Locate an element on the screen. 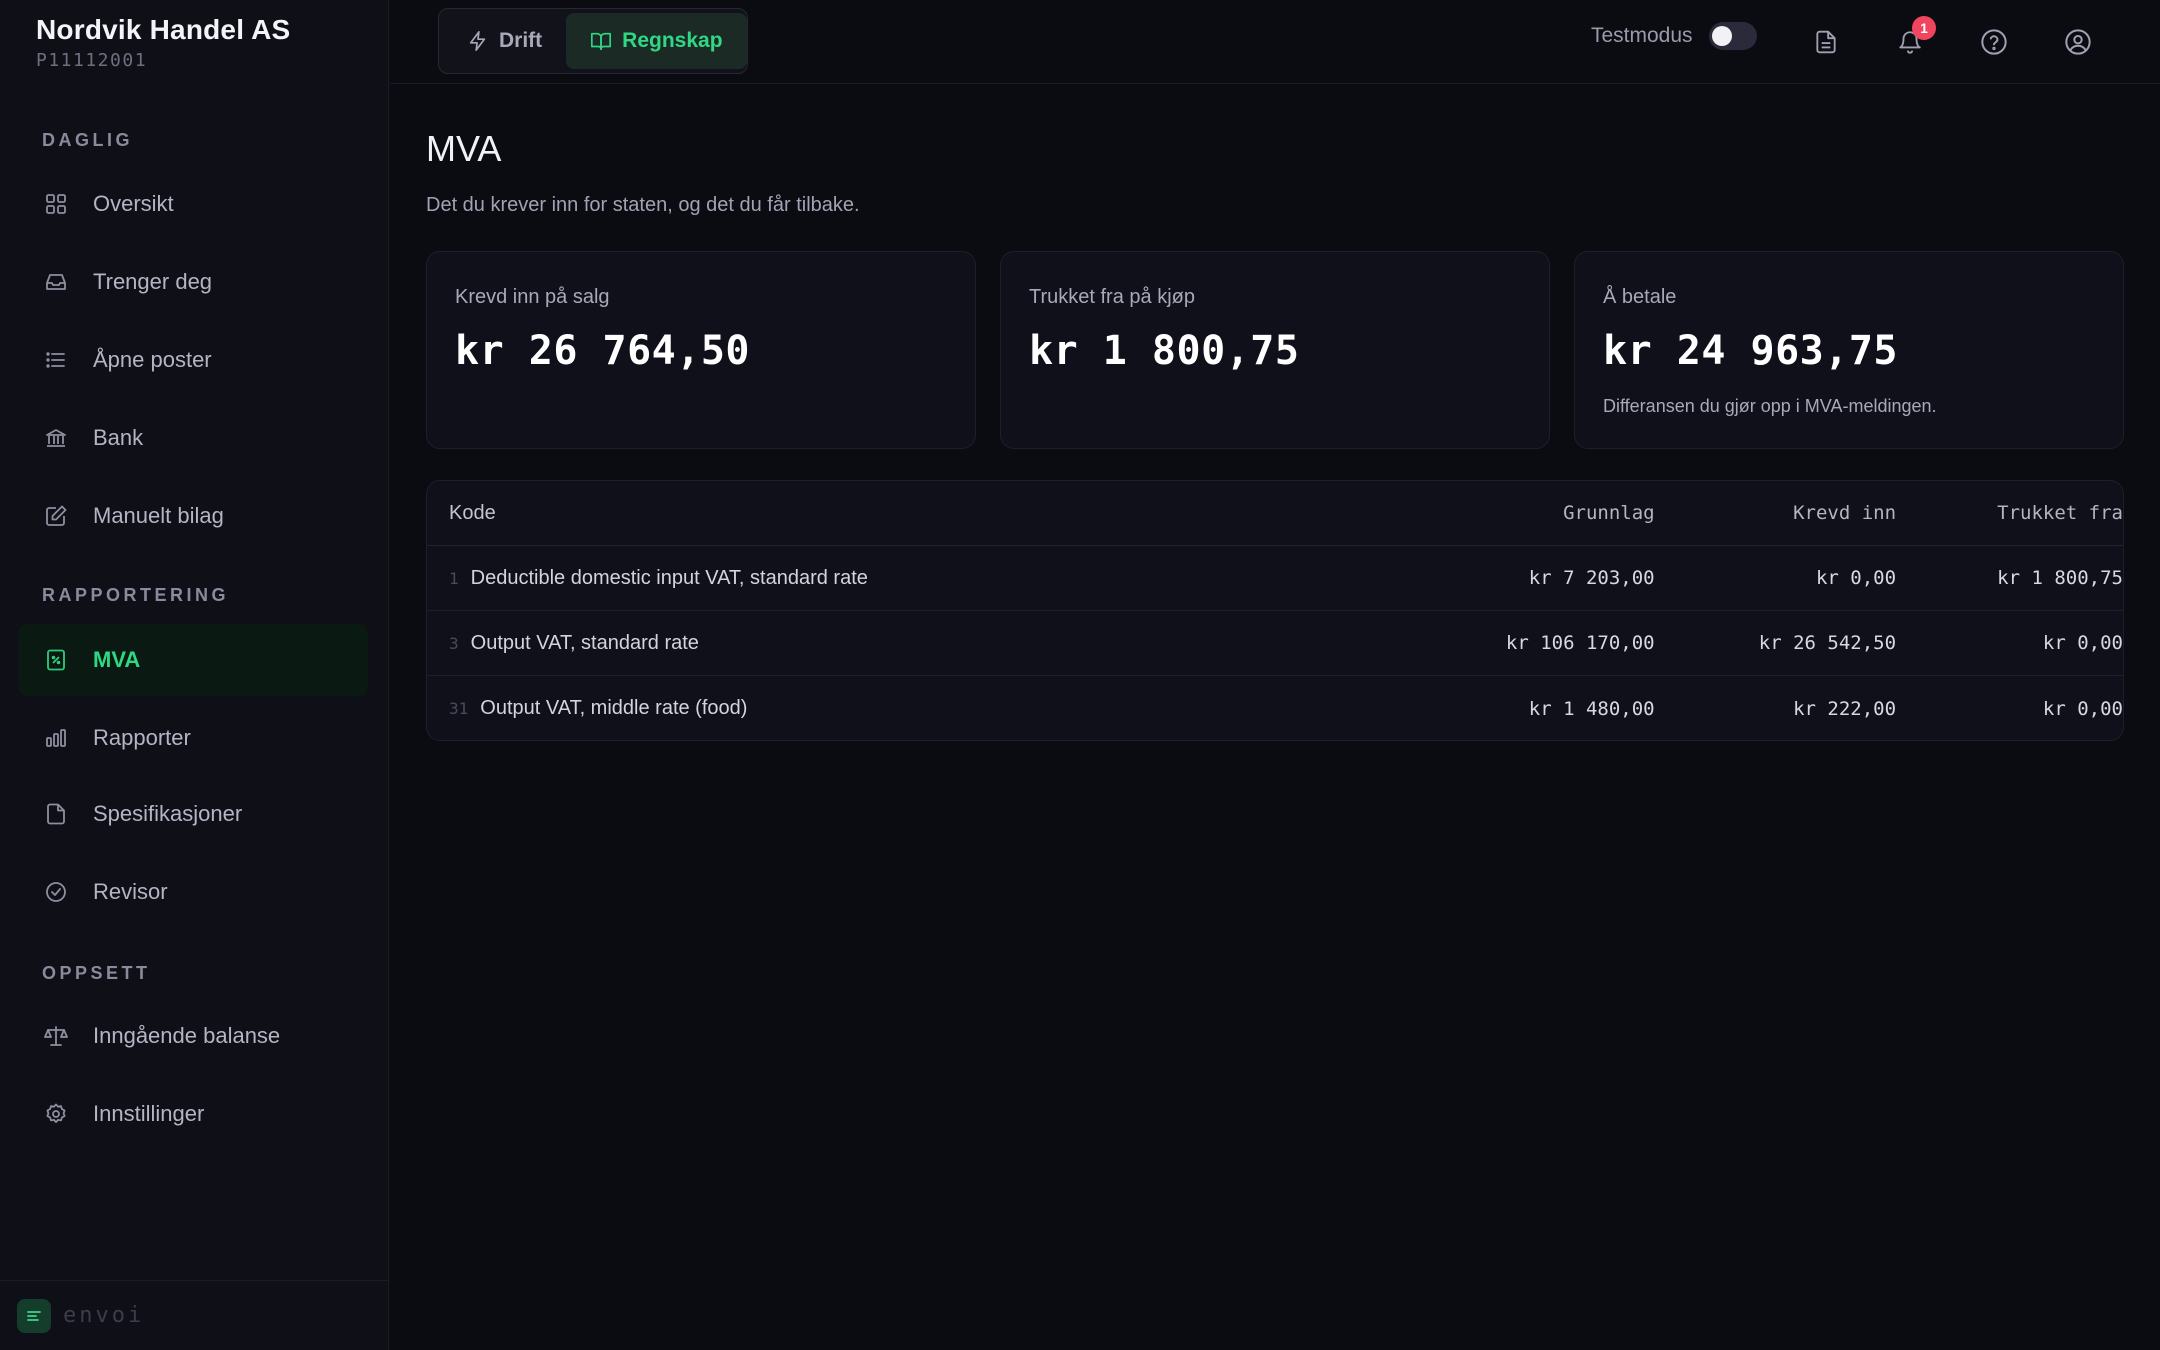 The height and width of the screenshot is (1350, 2160). page-title: MVA is located at coordinates (464, 148).